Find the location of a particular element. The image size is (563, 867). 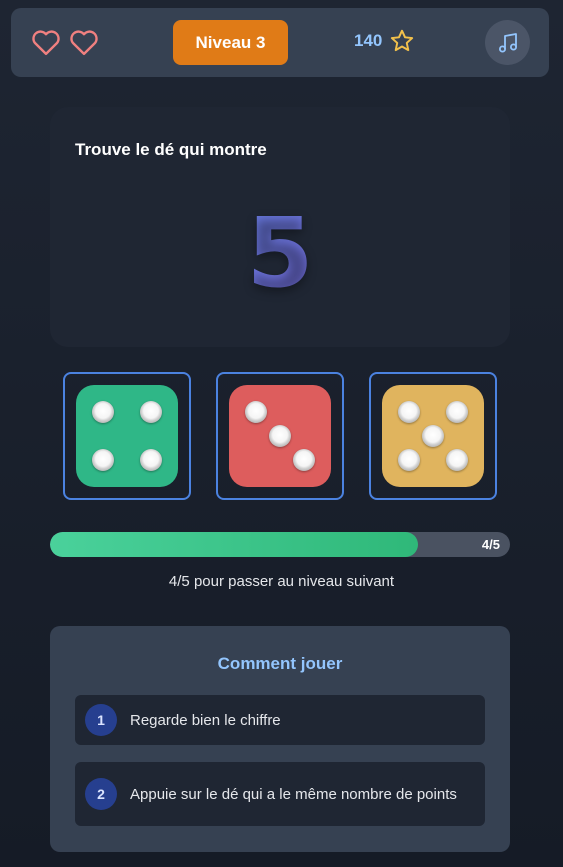

die-three is located at coordinates (280, 436).